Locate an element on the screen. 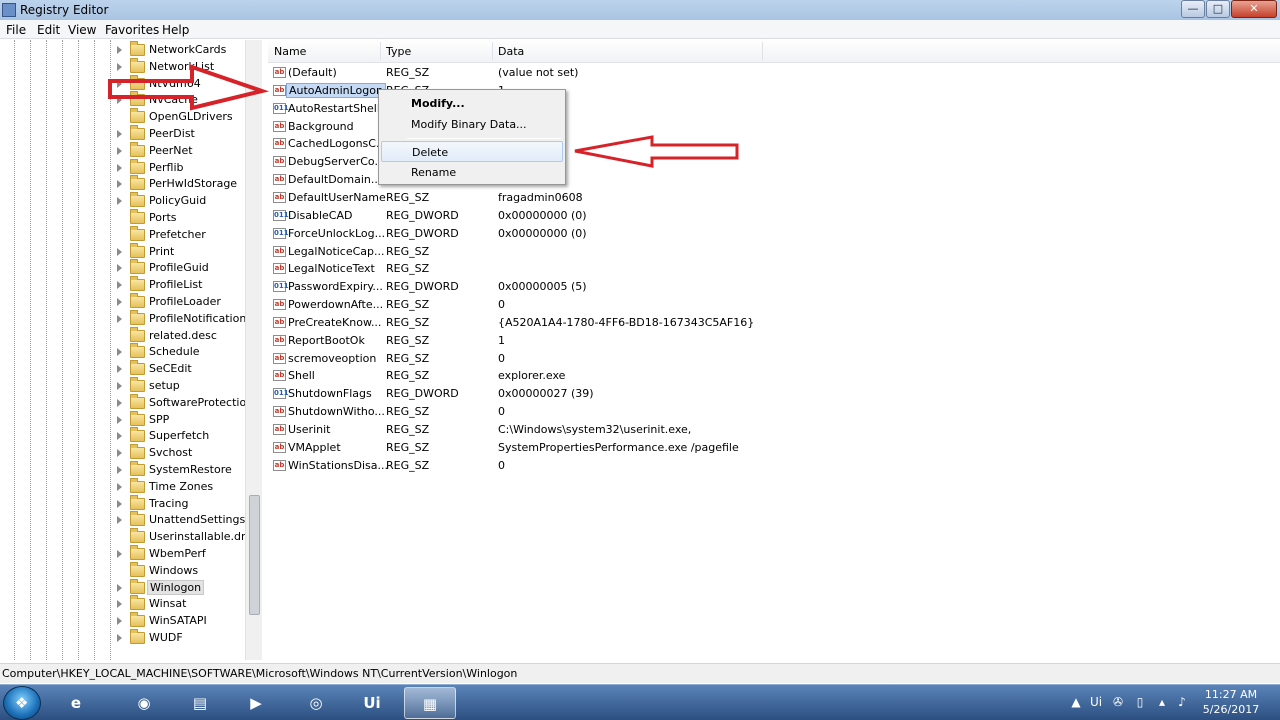 This screenshot has height=720, width=1280. tree-scrollbar is located at coordinates (253, 350).